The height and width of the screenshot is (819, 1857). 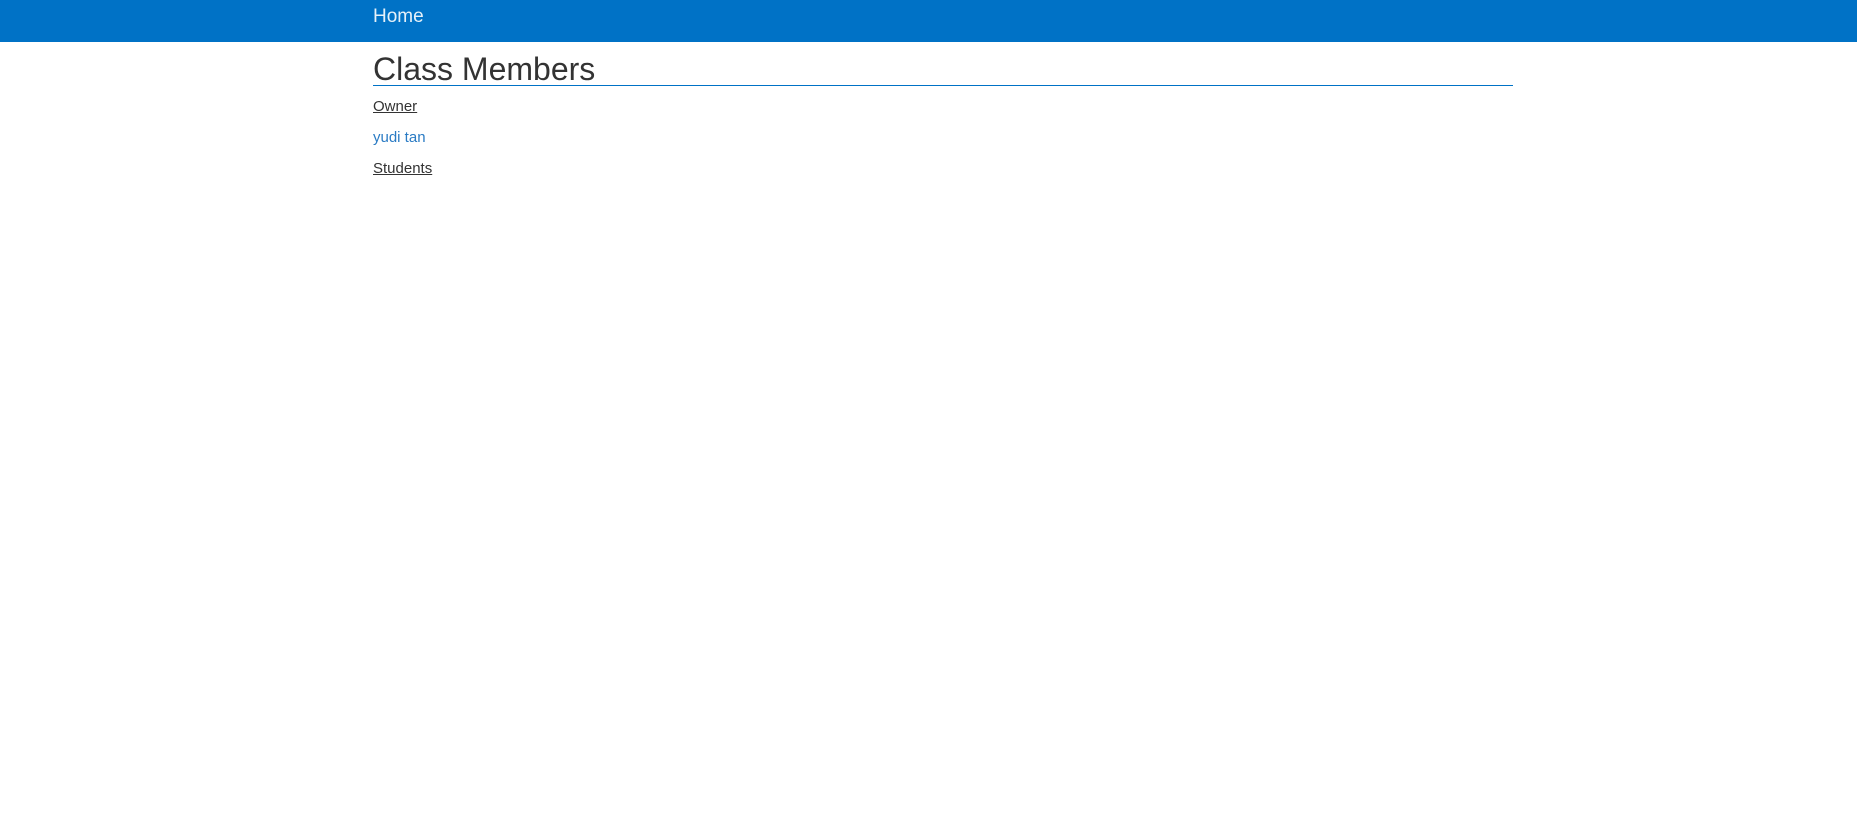 I want to click on title-divider, so click(x=943, y=85).